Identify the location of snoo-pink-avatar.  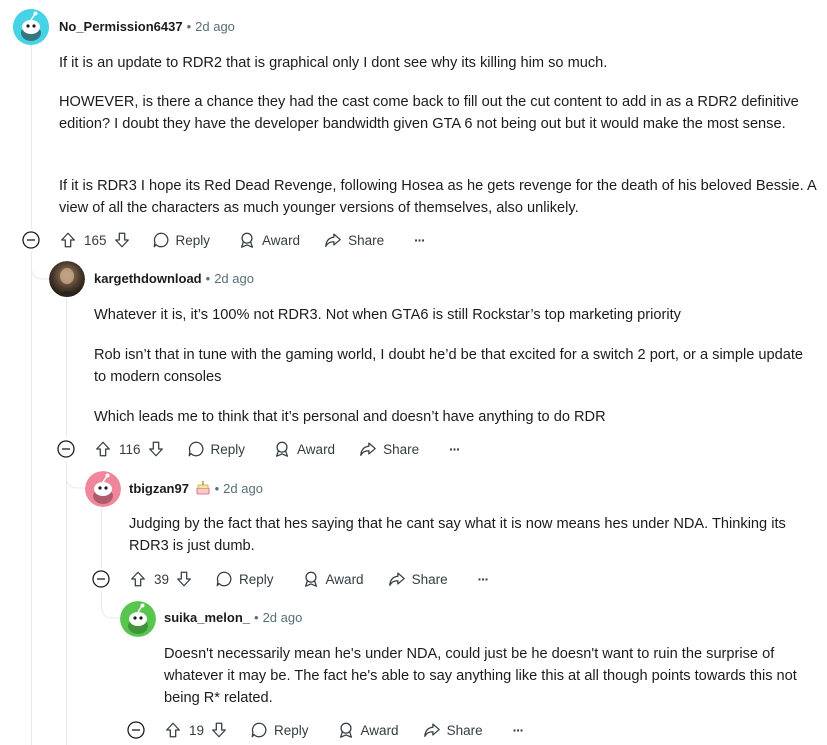
(103, 489).